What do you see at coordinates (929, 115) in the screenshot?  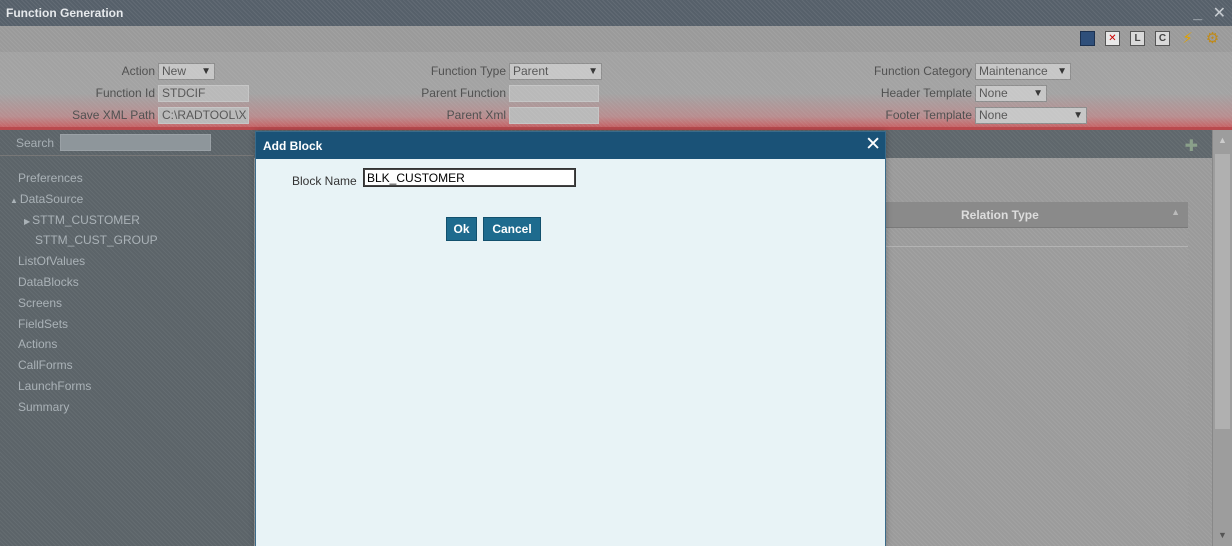 I see `footer-template-label: Footer Template` at bounding box center [929, 115].